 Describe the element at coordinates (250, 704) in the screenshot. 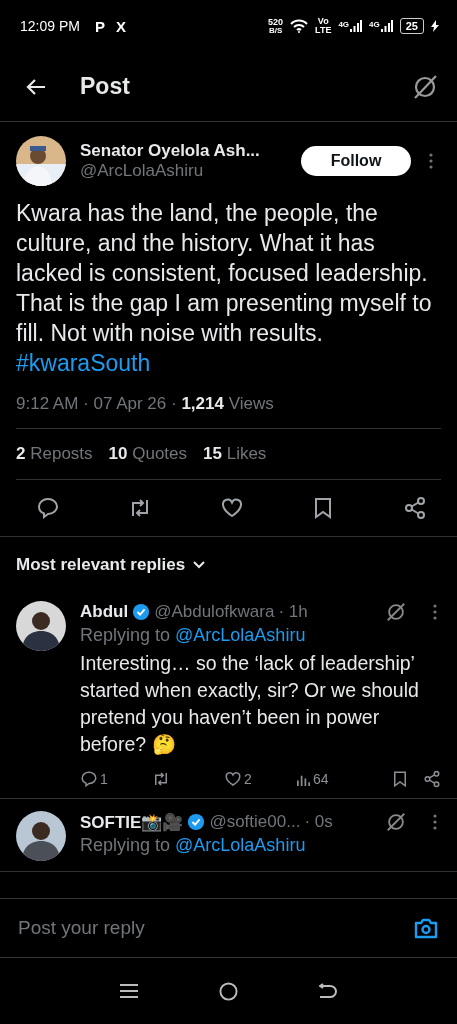

I see `reply-text: Interesting… so the ‘lack of leadership’ started when exactly, sir? Or we should pretend you haven’t been in power before? 🤔` at that location.